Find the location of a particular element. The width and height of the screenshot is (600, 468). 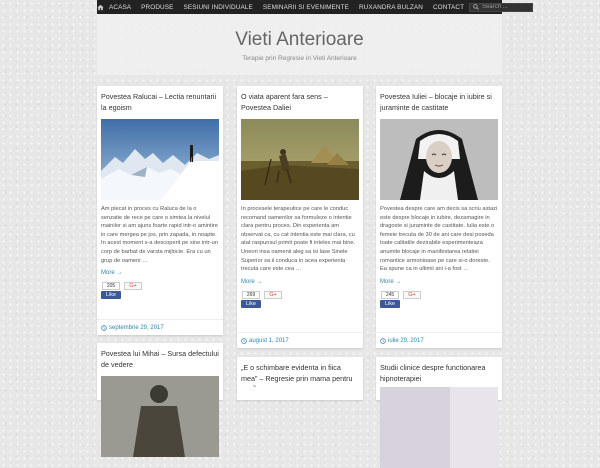

post-date: august 1, 2017 is located at coordinates (300, 340).